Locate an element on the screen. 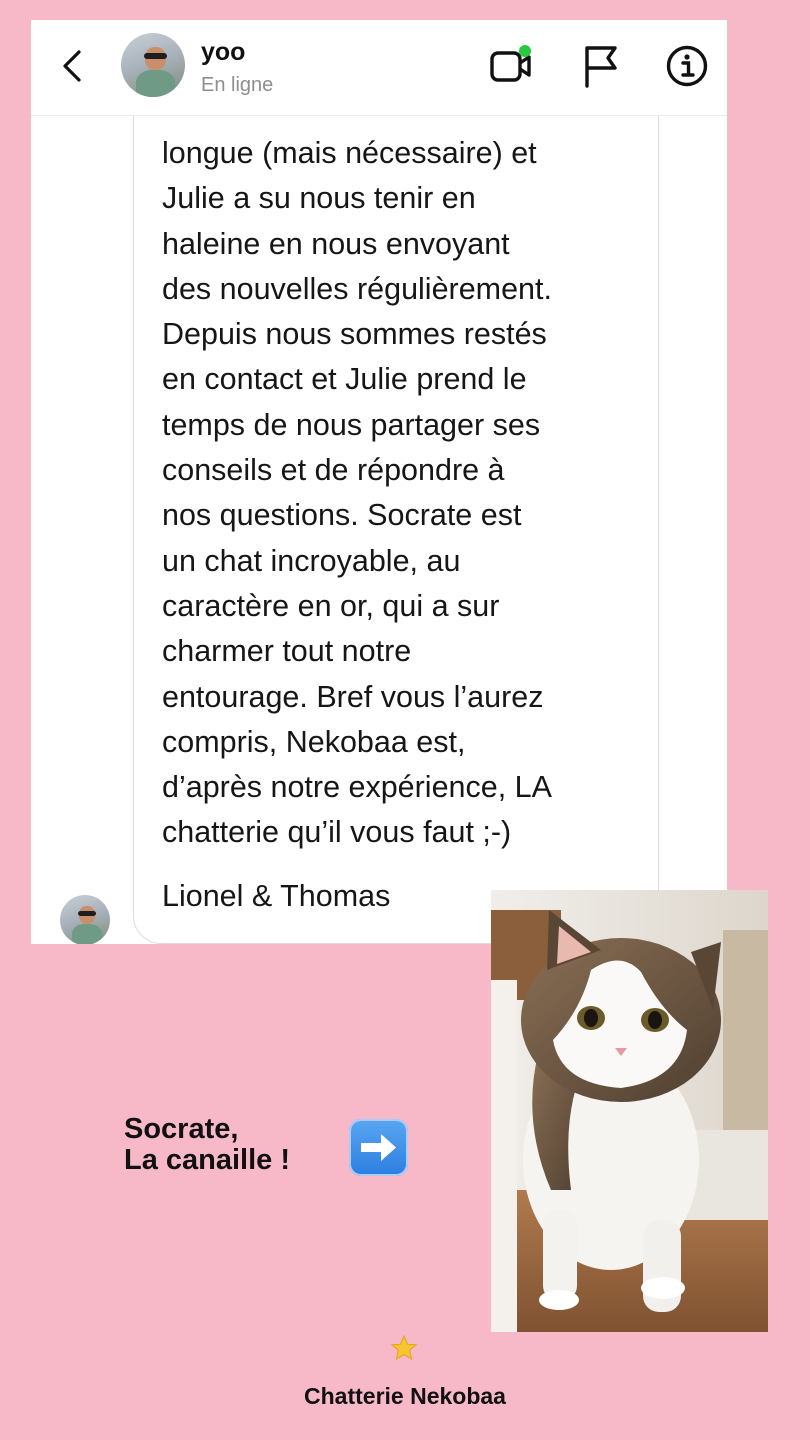 The width and height of the screenshot is (810, 1440). cat-illustration is located at coordinates (629, 1111).